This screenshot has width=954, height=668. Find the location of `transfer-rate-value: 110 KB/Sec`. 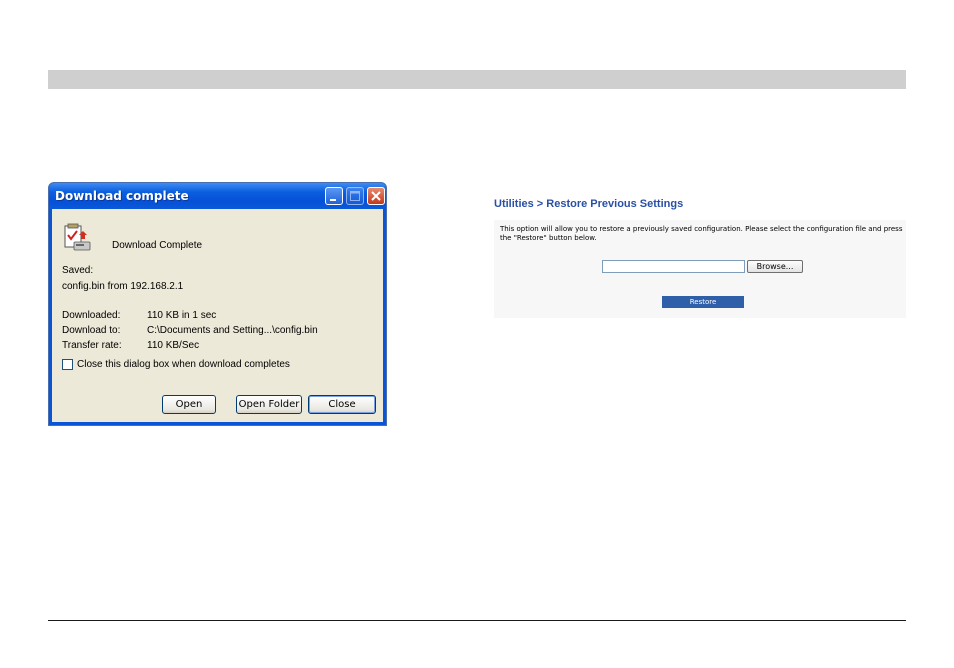

transfer-rate-value: 110 KB/Sec is located at coordinates (173, 345).